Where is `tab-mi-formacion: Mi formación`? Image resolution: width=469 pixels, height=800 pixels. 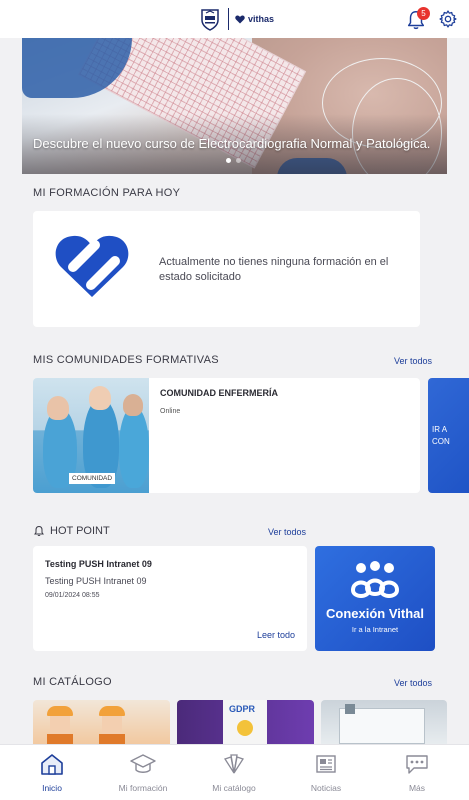 tab-mi-formacion: Mi formación is located at coordinates (143, 773).